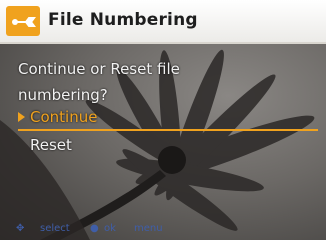  What do you see at coordinates (64, 117) in the screenshot?
I see `continue-label: Continue` at bounding box center [64, 117].